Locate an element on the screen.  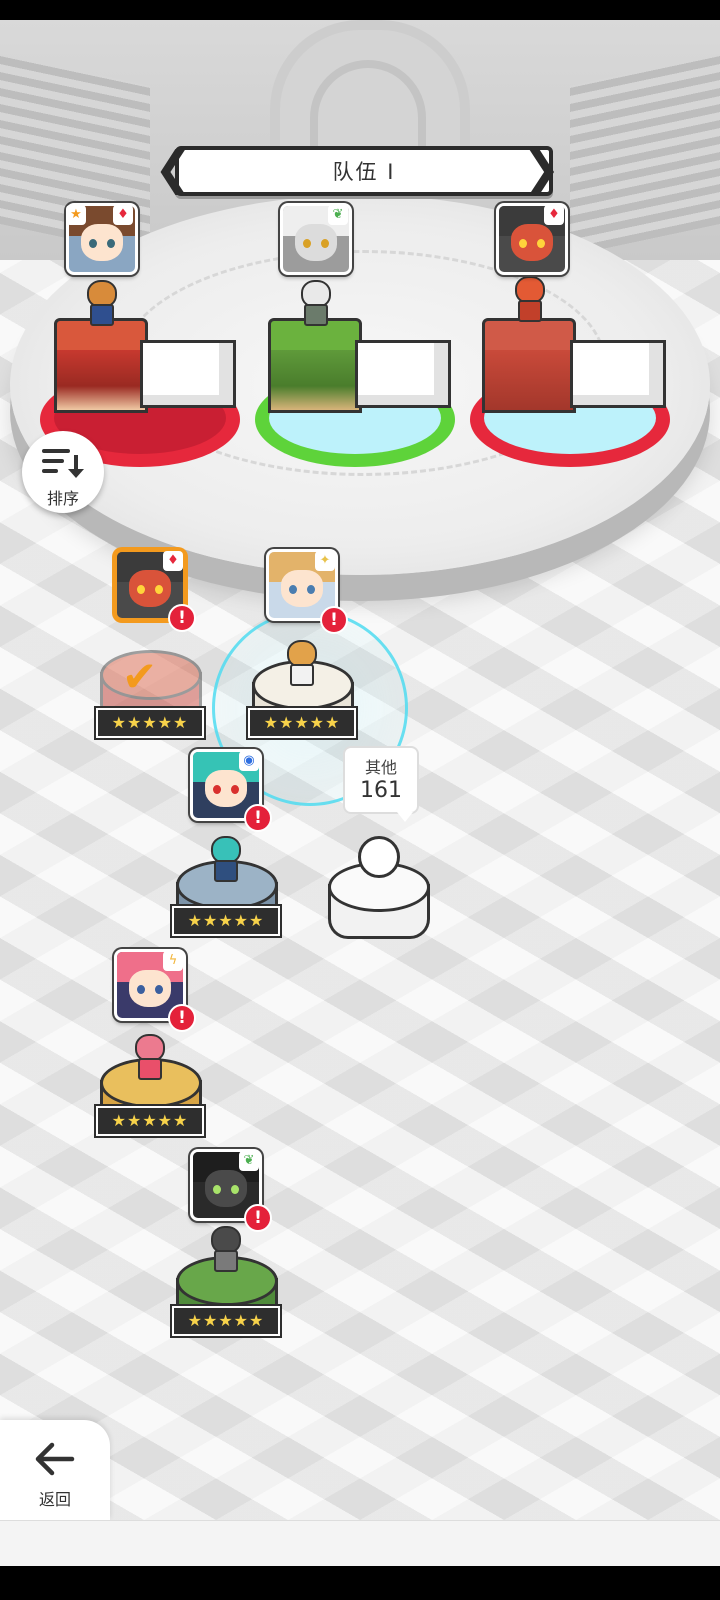
water-icon: ◉ is located at coordinates (249, 761).